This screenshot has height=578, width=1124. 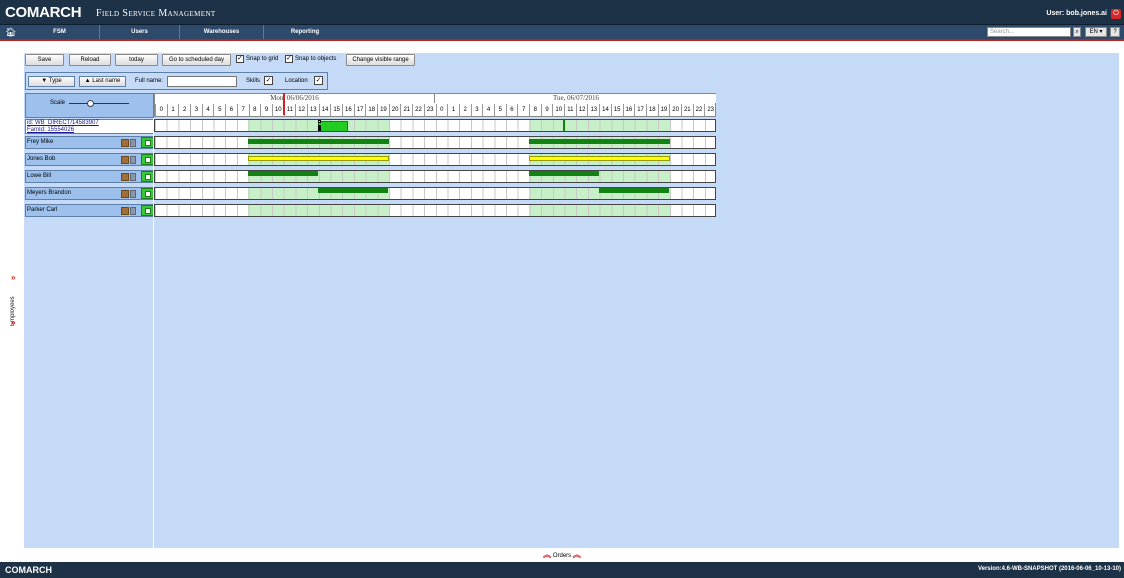 What do you see at coordinates (686, 110) in the screenshot?
I see `hour-label: 21` at bounding box center [686, 110].